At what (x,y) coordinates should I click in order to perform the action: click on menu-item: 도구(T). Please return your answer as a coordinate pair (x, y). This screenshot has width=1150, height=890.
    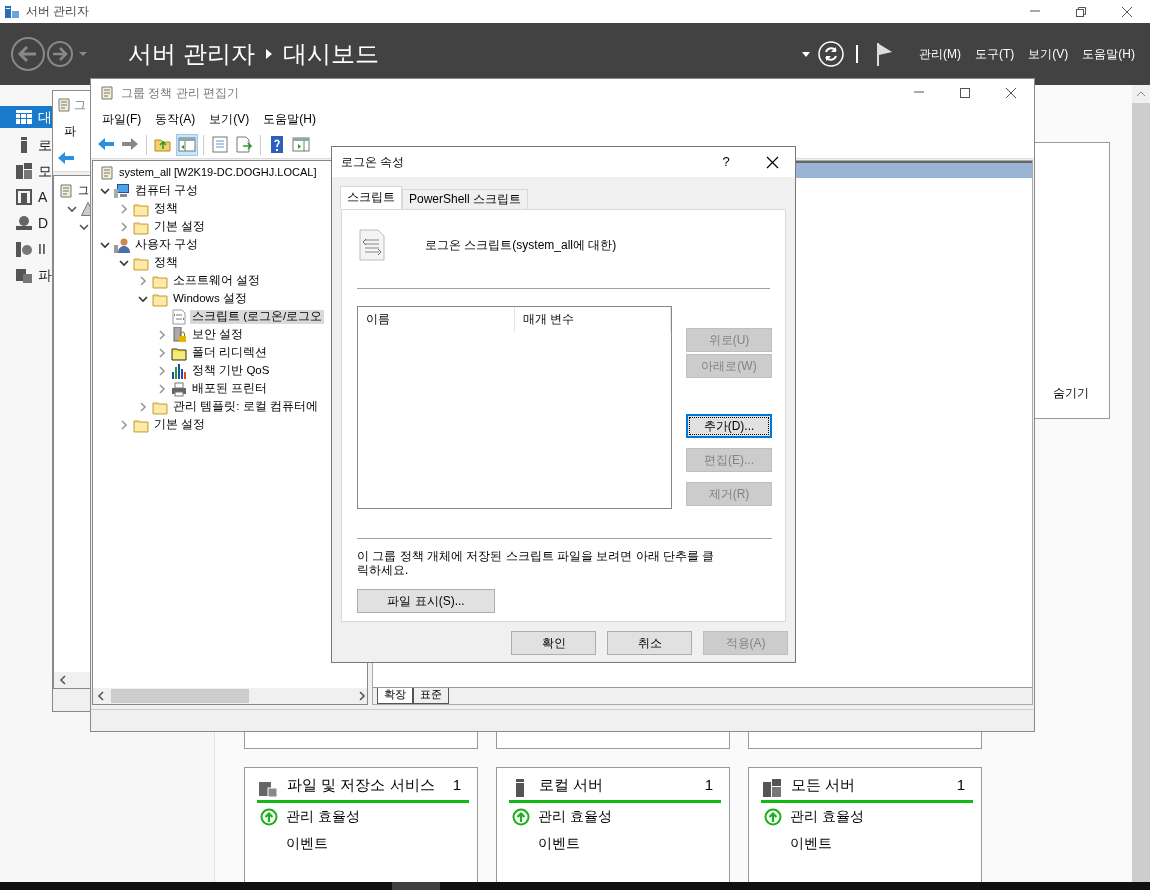
    Looking at the image, I should click on (995, 54).